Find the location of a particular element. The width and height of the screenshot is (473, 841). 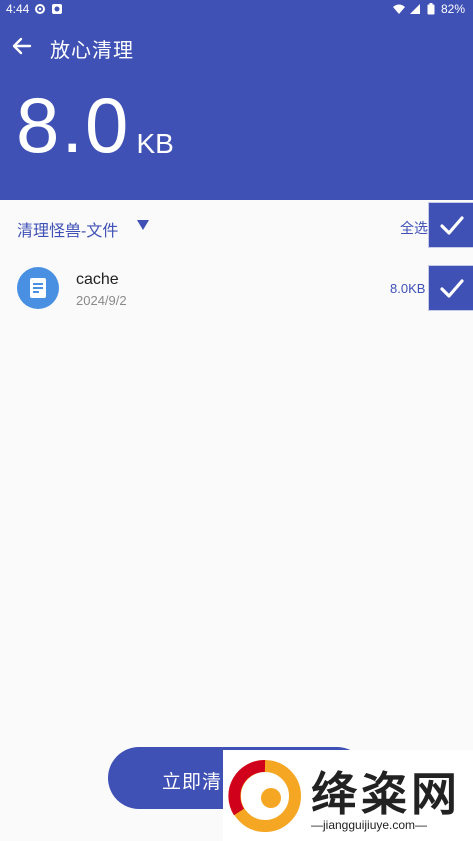

file-size: 8.0KB is located at coordinates (408, 288).